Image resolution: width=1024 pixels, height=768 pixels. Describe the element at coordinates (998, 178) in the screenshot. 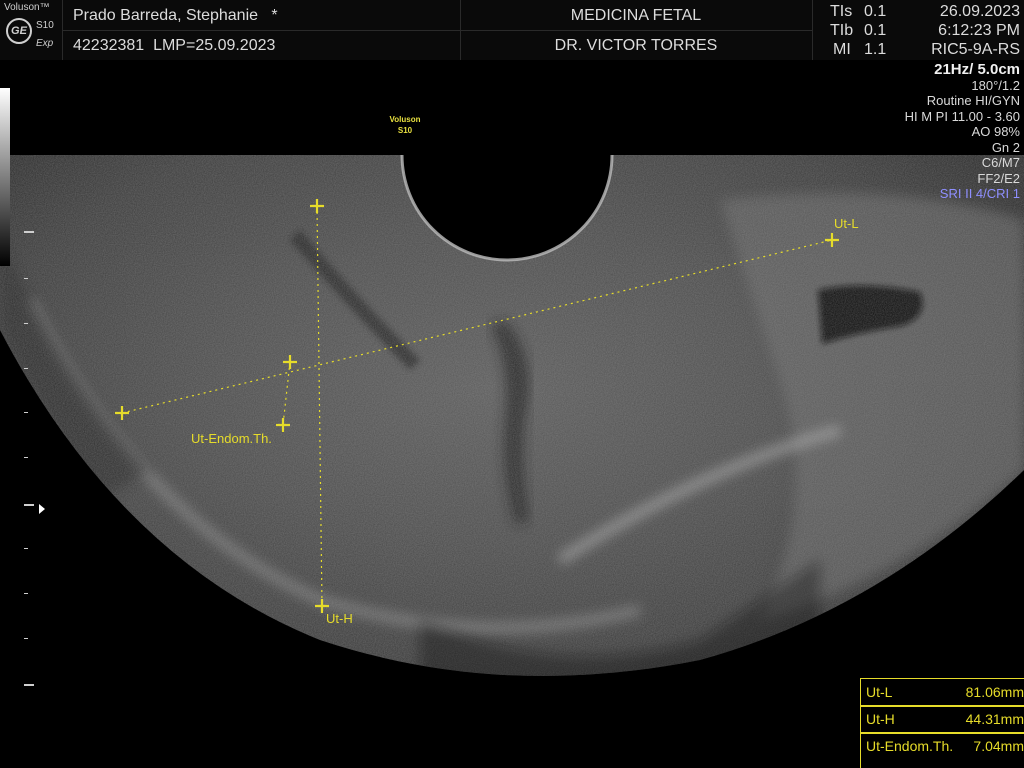

I see `param-filter: FF2/E2` at that location.